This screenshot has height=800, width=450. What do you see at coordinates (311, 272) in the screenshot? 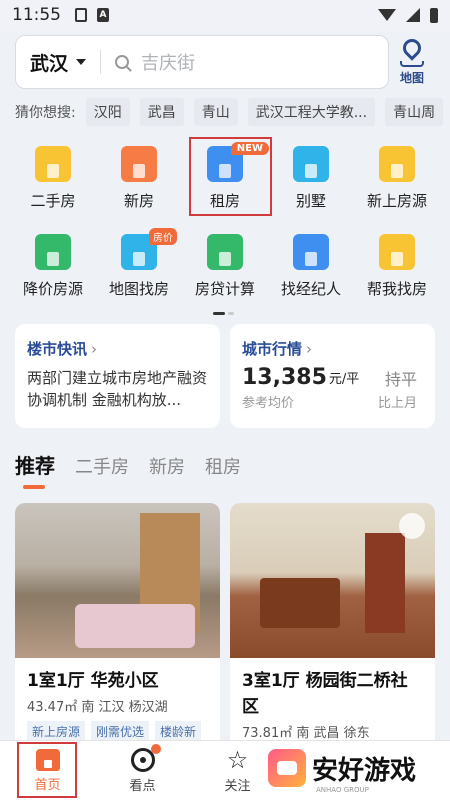
I see `grid-item-agent: 找经纪人` at bounding box center [311, 272].